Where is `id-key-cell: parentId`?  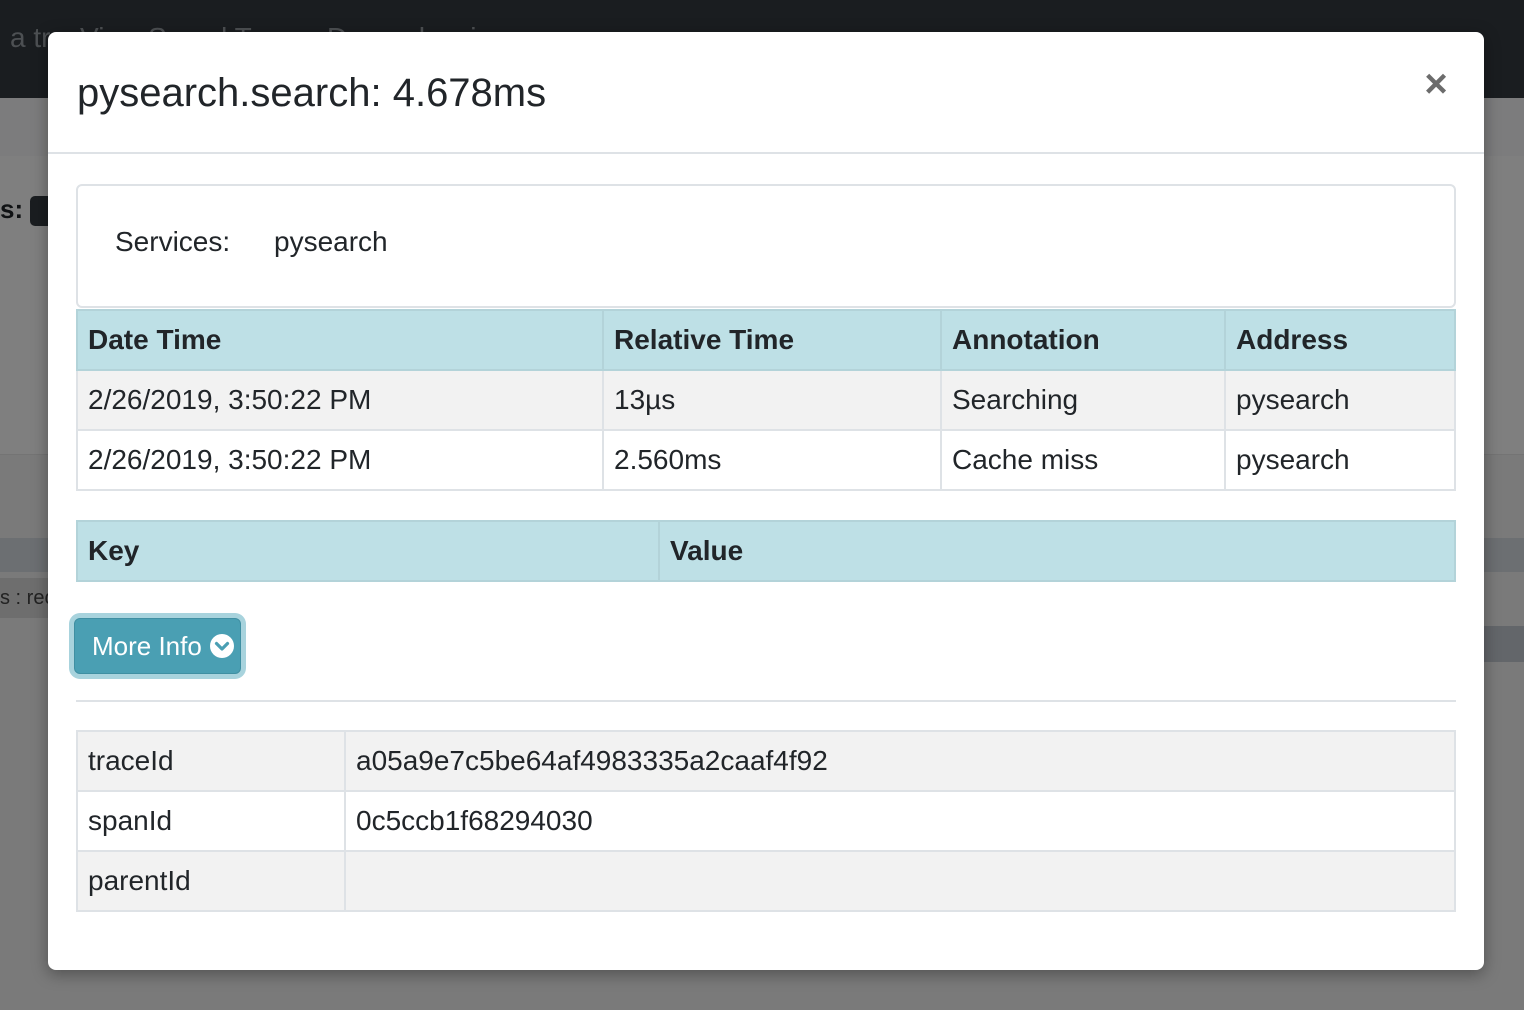 id-key-cell: parentId is located at coordinates (211, 881).